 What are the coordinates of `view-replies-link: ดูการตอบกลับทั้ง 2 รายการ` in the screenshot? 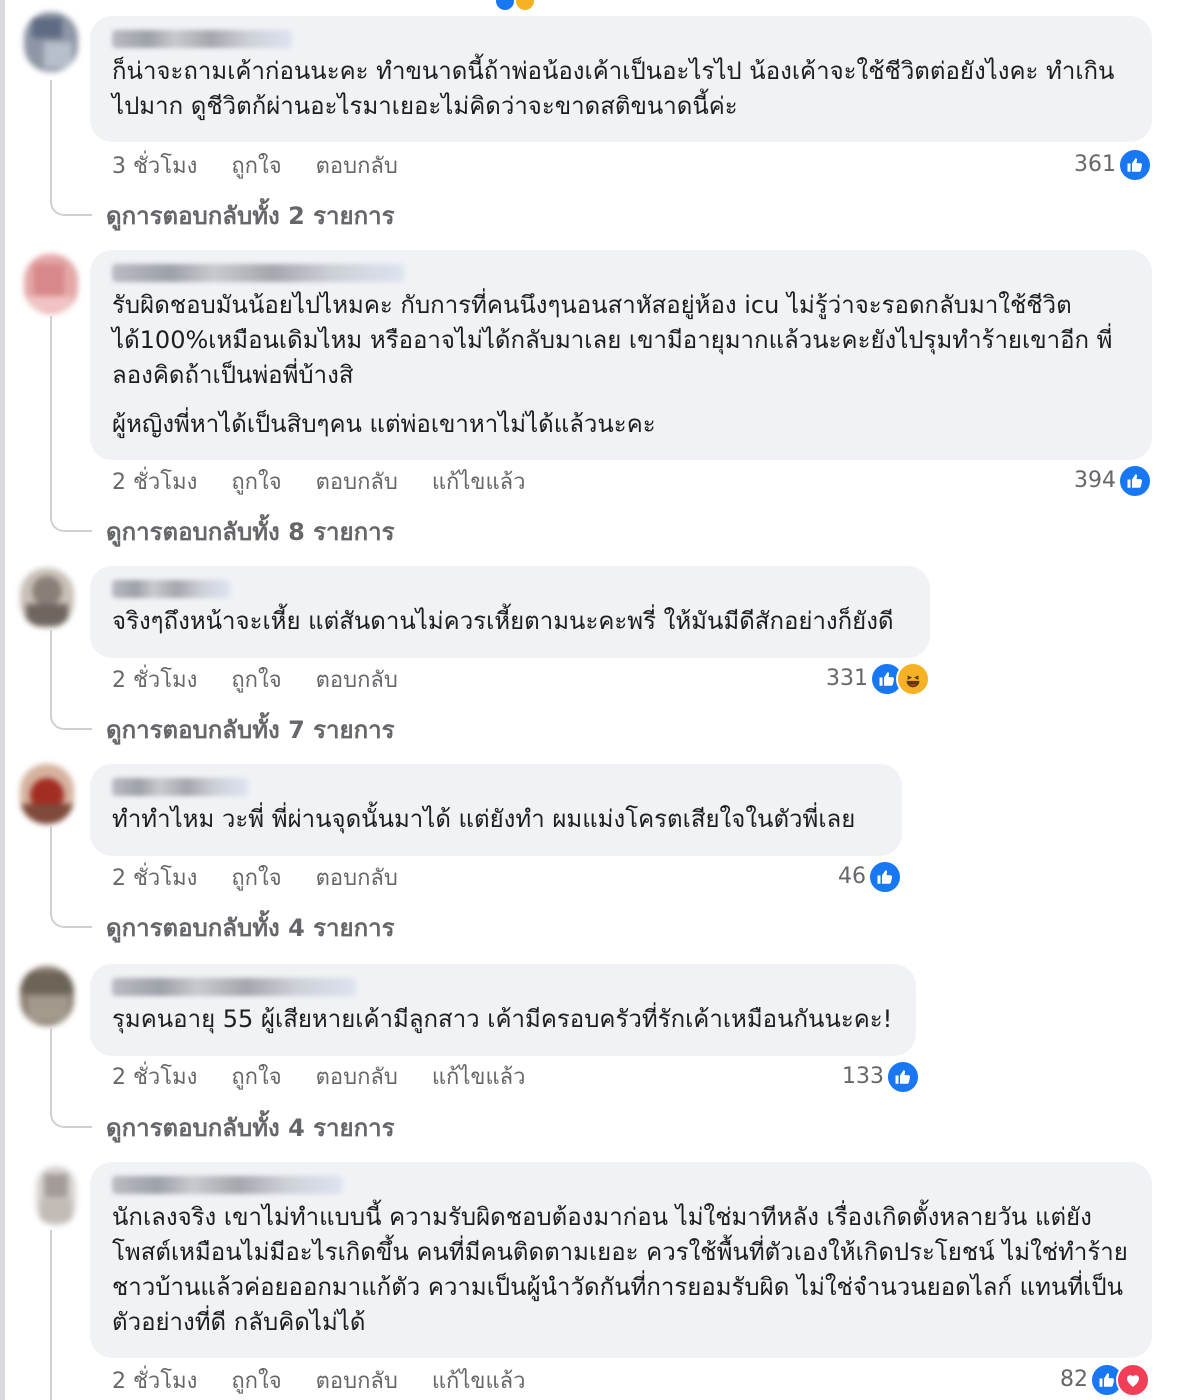 It's located at (250, 216).